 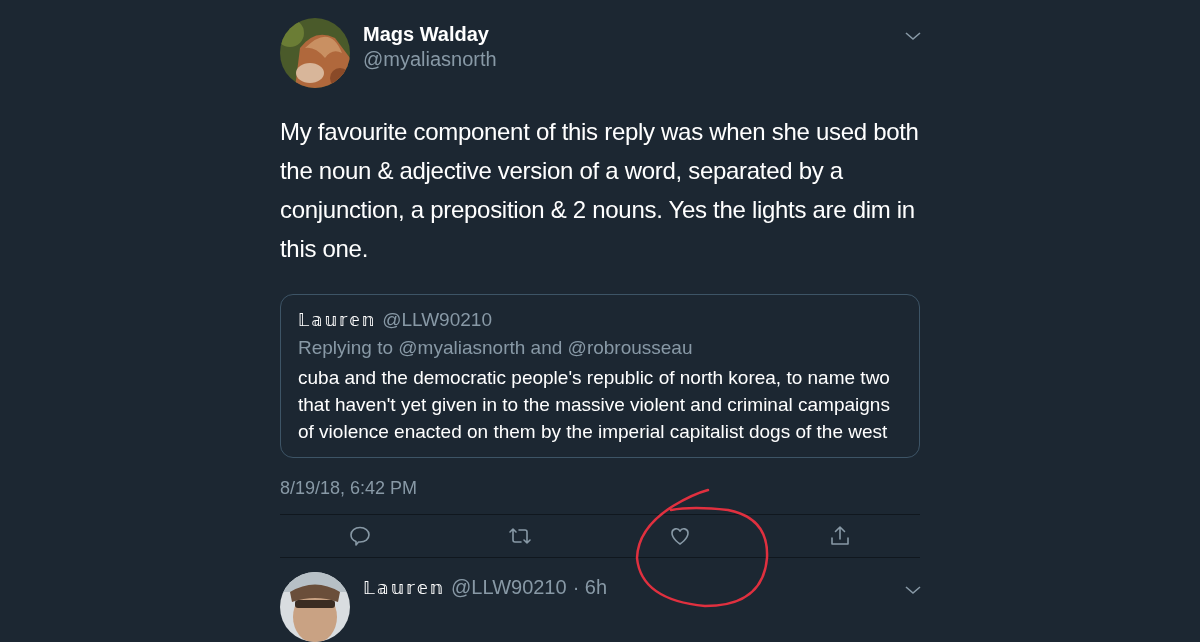 What do you see at coordinates (496, 348) in the screenshot?
I see `replying-to-text: Replying to @myaliasnorth and @robrousseau` at bounding box center [496, 348].